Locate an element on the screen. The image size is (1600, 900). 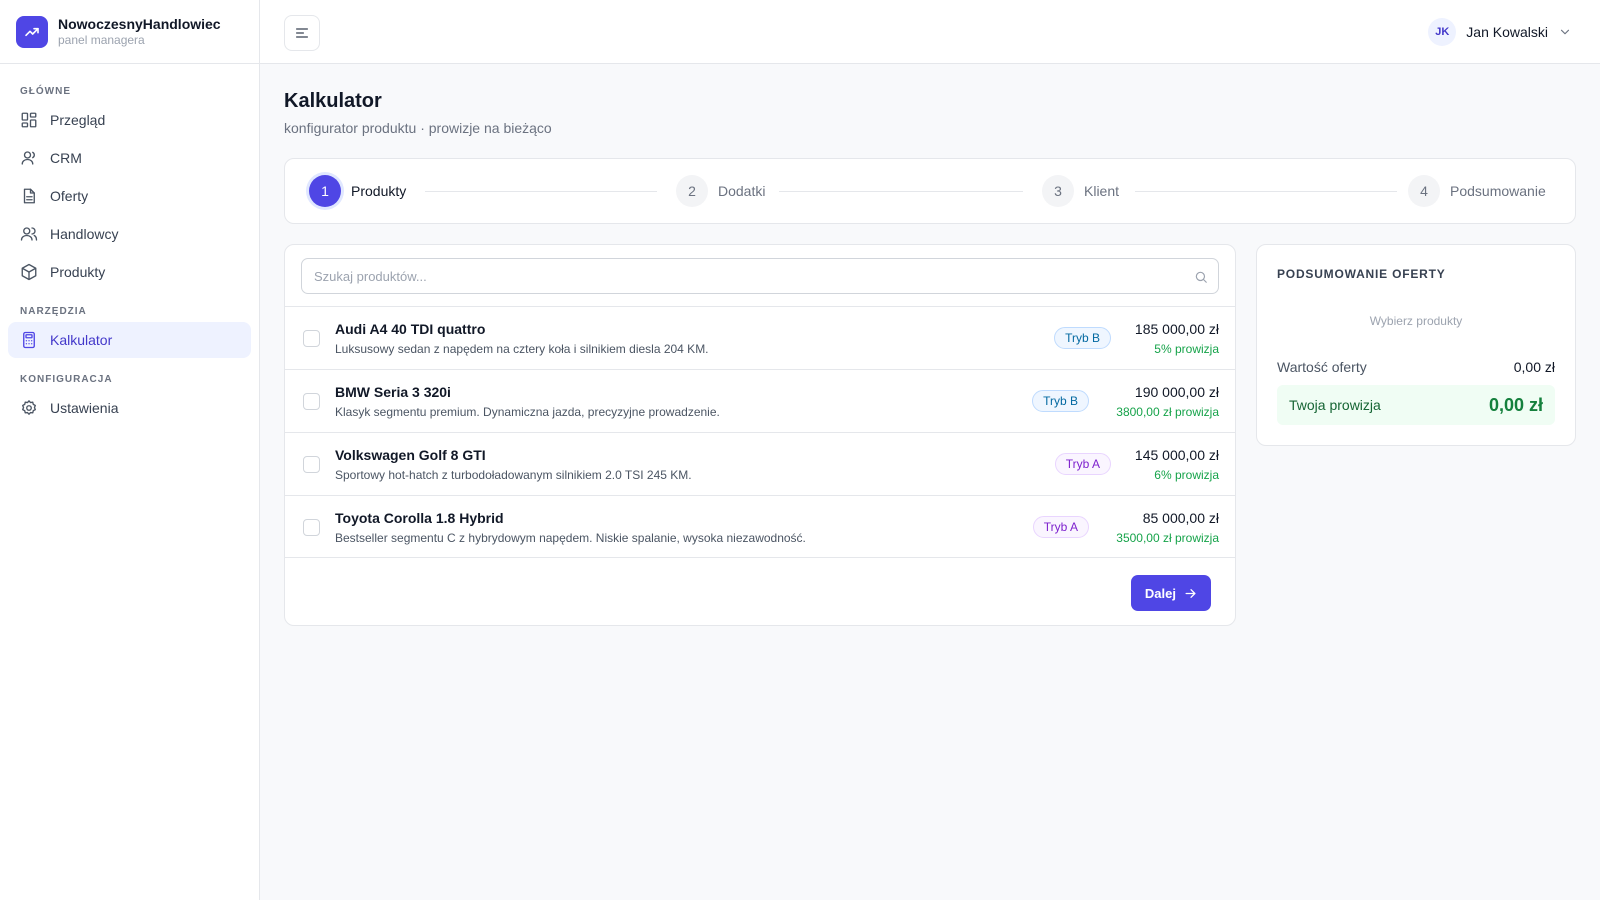
arrow-right-icon is located at coordinates (1190, 593).